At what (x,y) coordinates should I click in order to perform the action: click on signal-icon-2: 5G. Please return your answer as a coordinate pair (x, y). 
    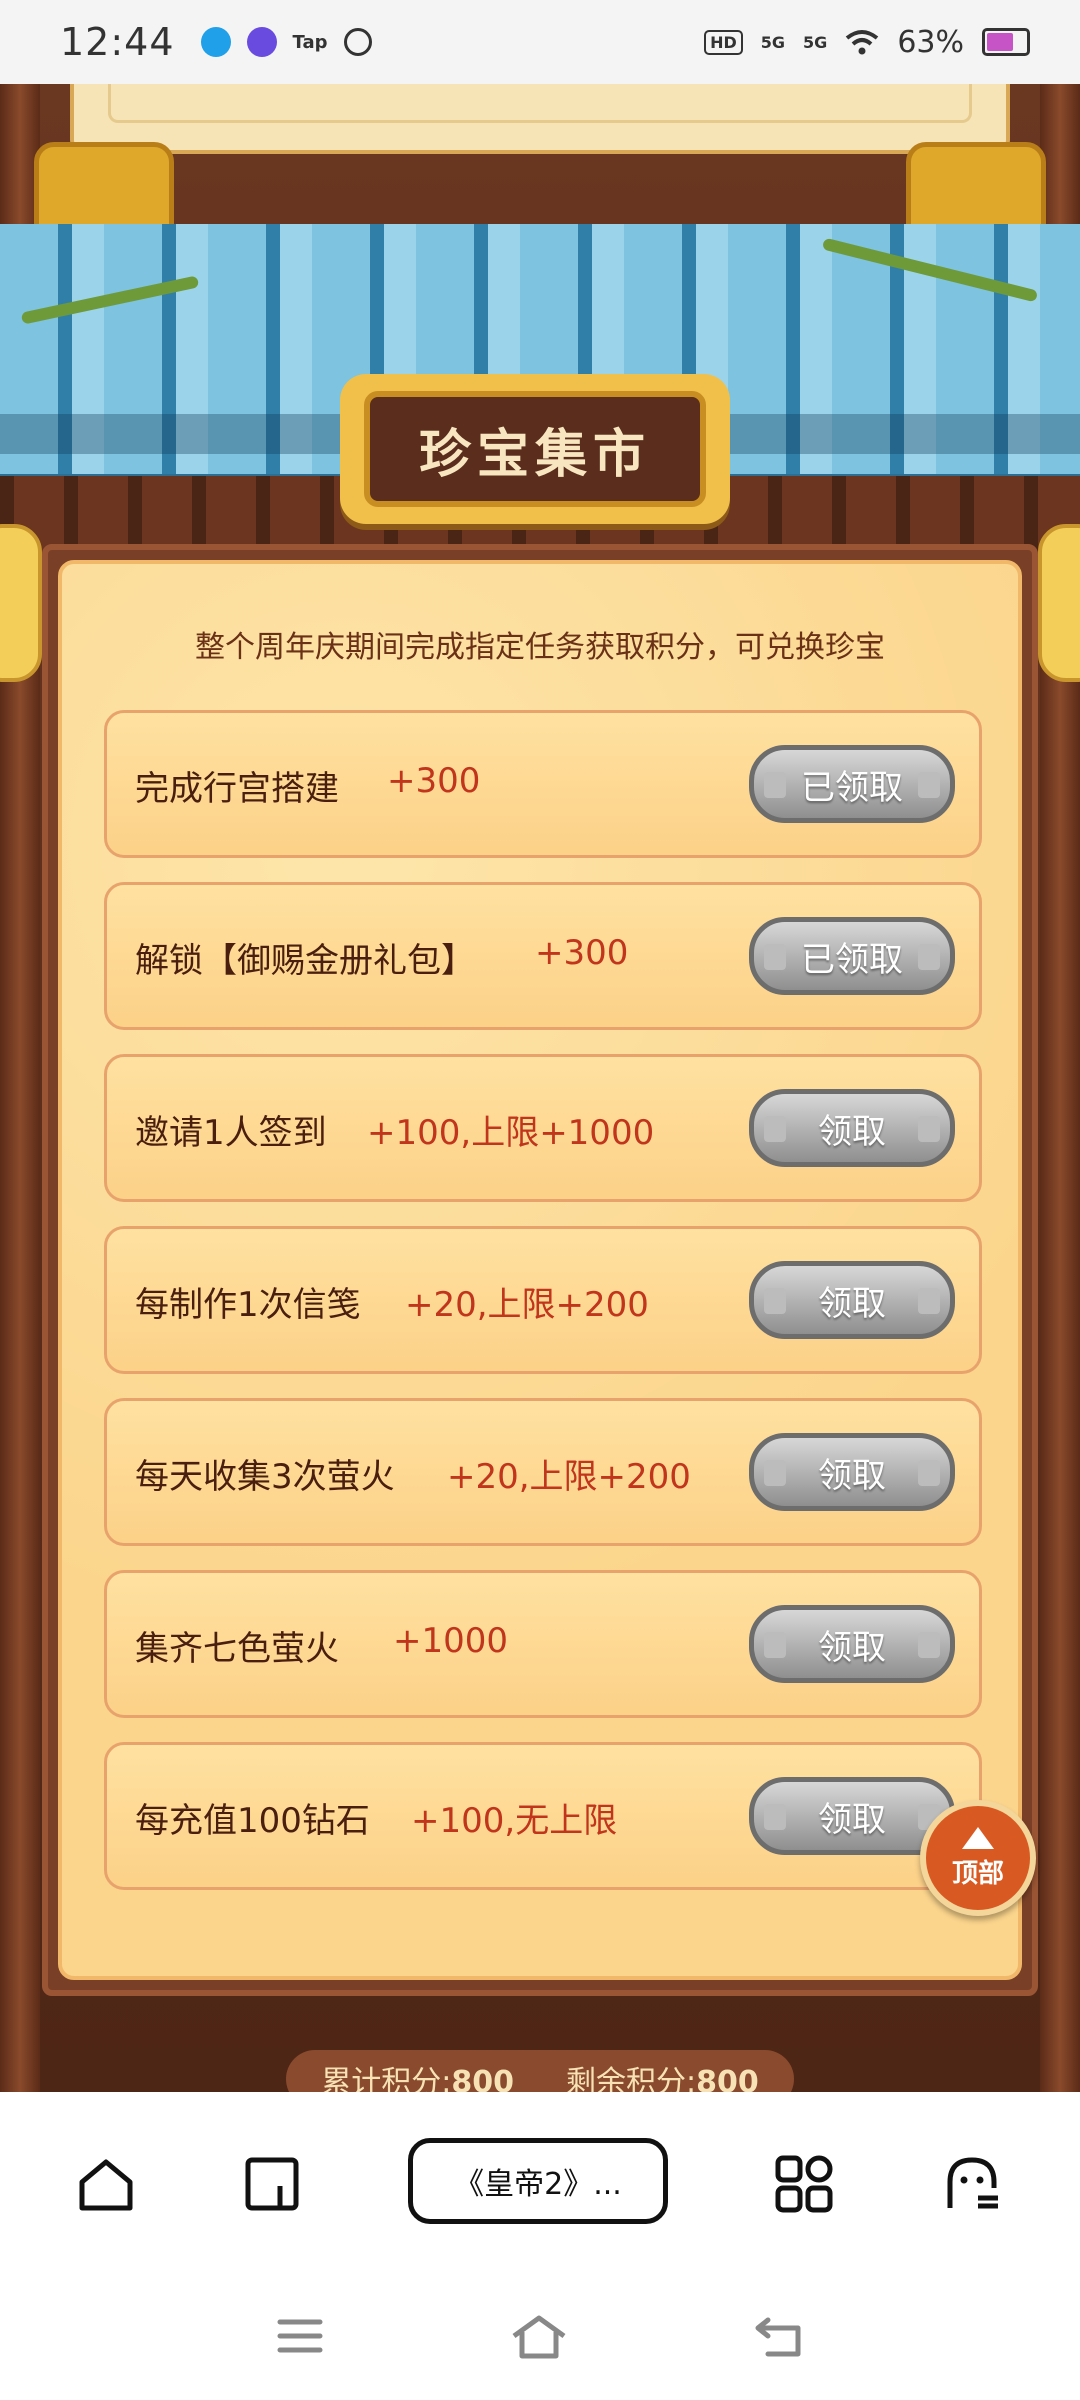
    Looking at the image, I should click on (815, 42).